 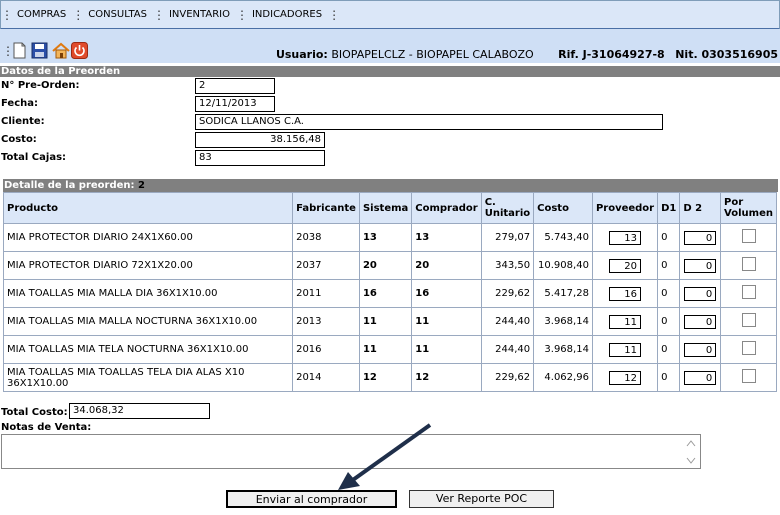 What do you see at coordinates (34, 157) in the screenshot?
I see `cajas-label: Total Cajas:` at bounding box center [34, 157].